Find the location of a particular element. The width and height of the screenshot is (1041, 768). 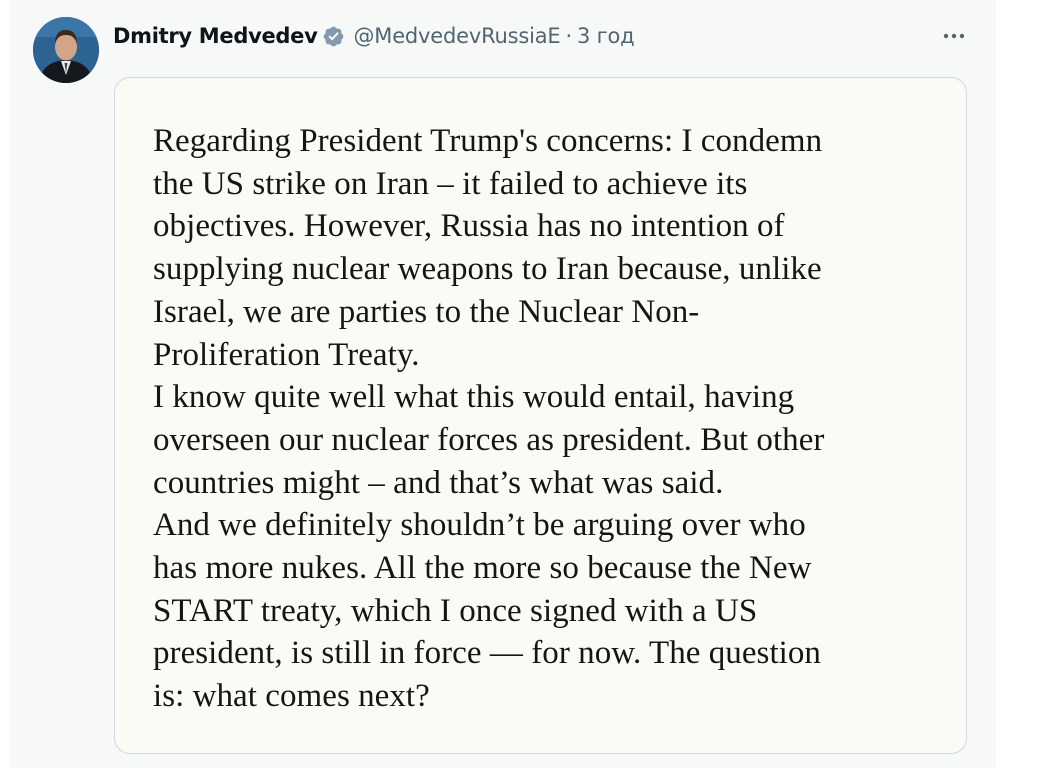

more-options-button is located at coordinates (954, 36).